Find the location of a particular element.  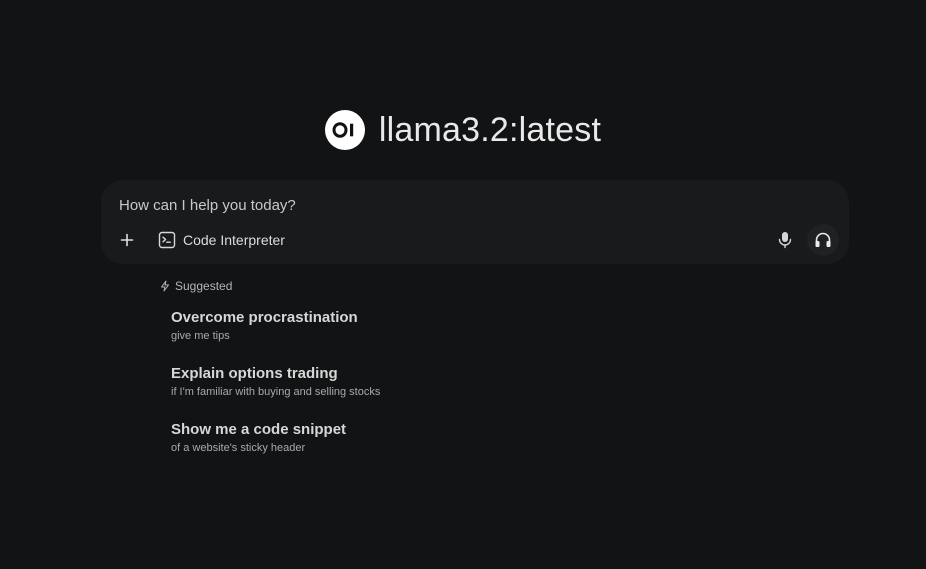

voice-mode-button is located at coordinates (823, 240).